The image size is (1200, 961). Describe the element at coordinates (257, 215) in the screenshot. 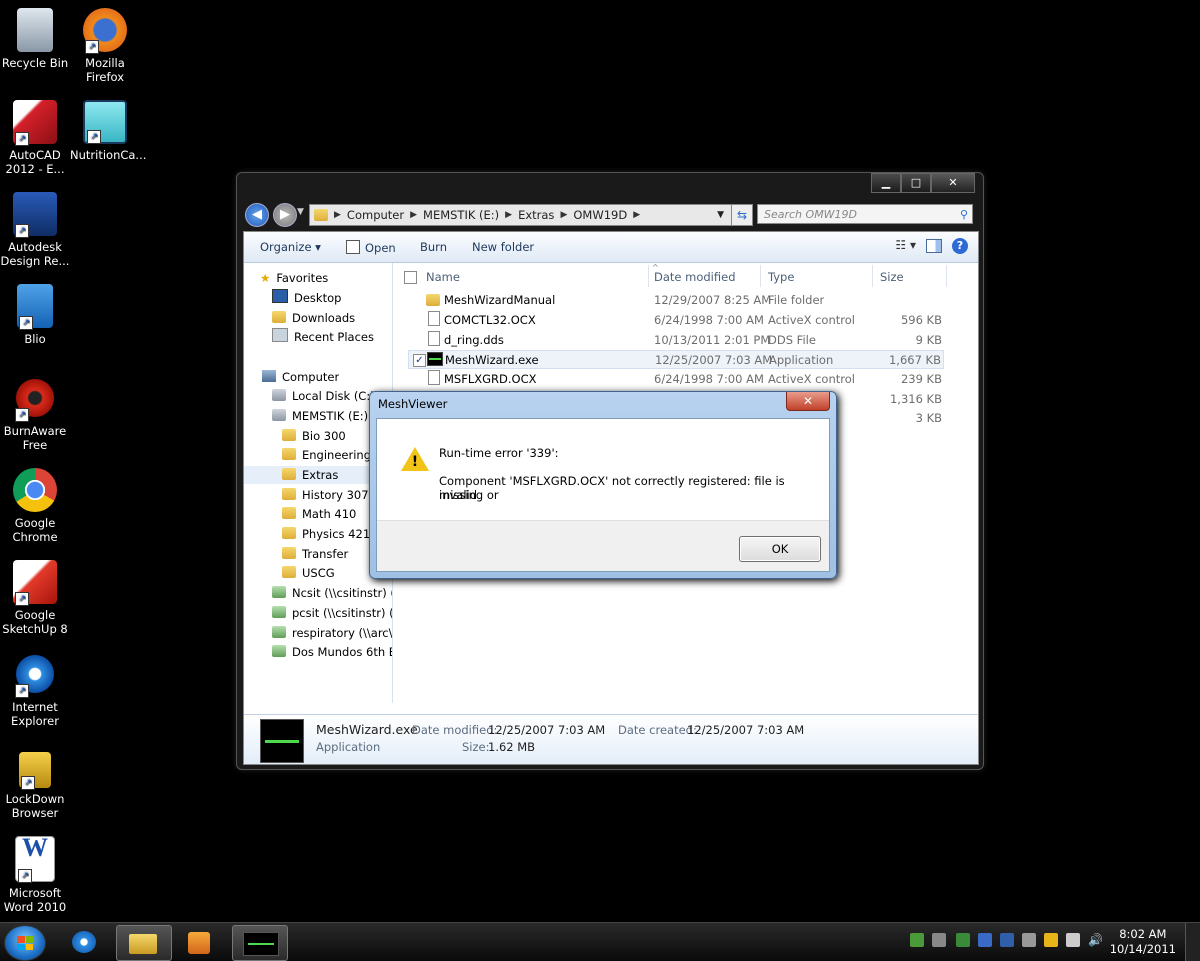

I see `back-button: ◀` at that location.